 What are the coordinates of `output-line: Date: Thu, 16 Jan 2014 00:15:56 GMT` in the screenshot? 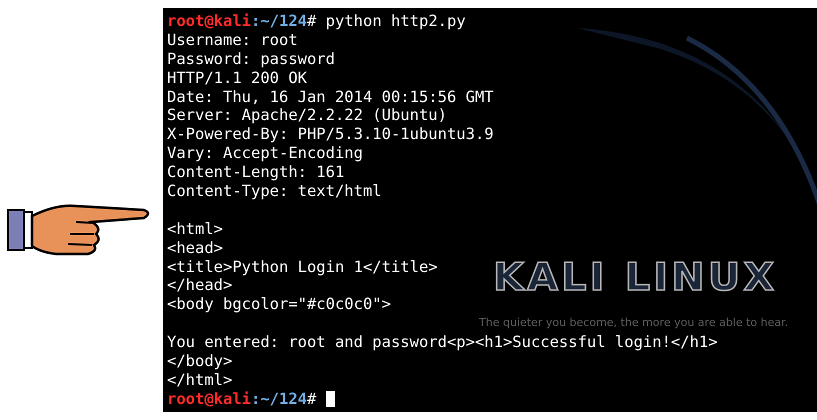 It's located at (330, 97).